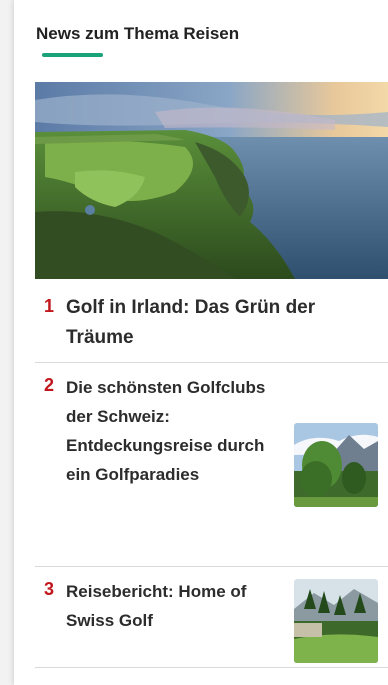 The image size is (388, 685). I want to click on golf-course-alpine-thumbnail-image, so click(336, 621).